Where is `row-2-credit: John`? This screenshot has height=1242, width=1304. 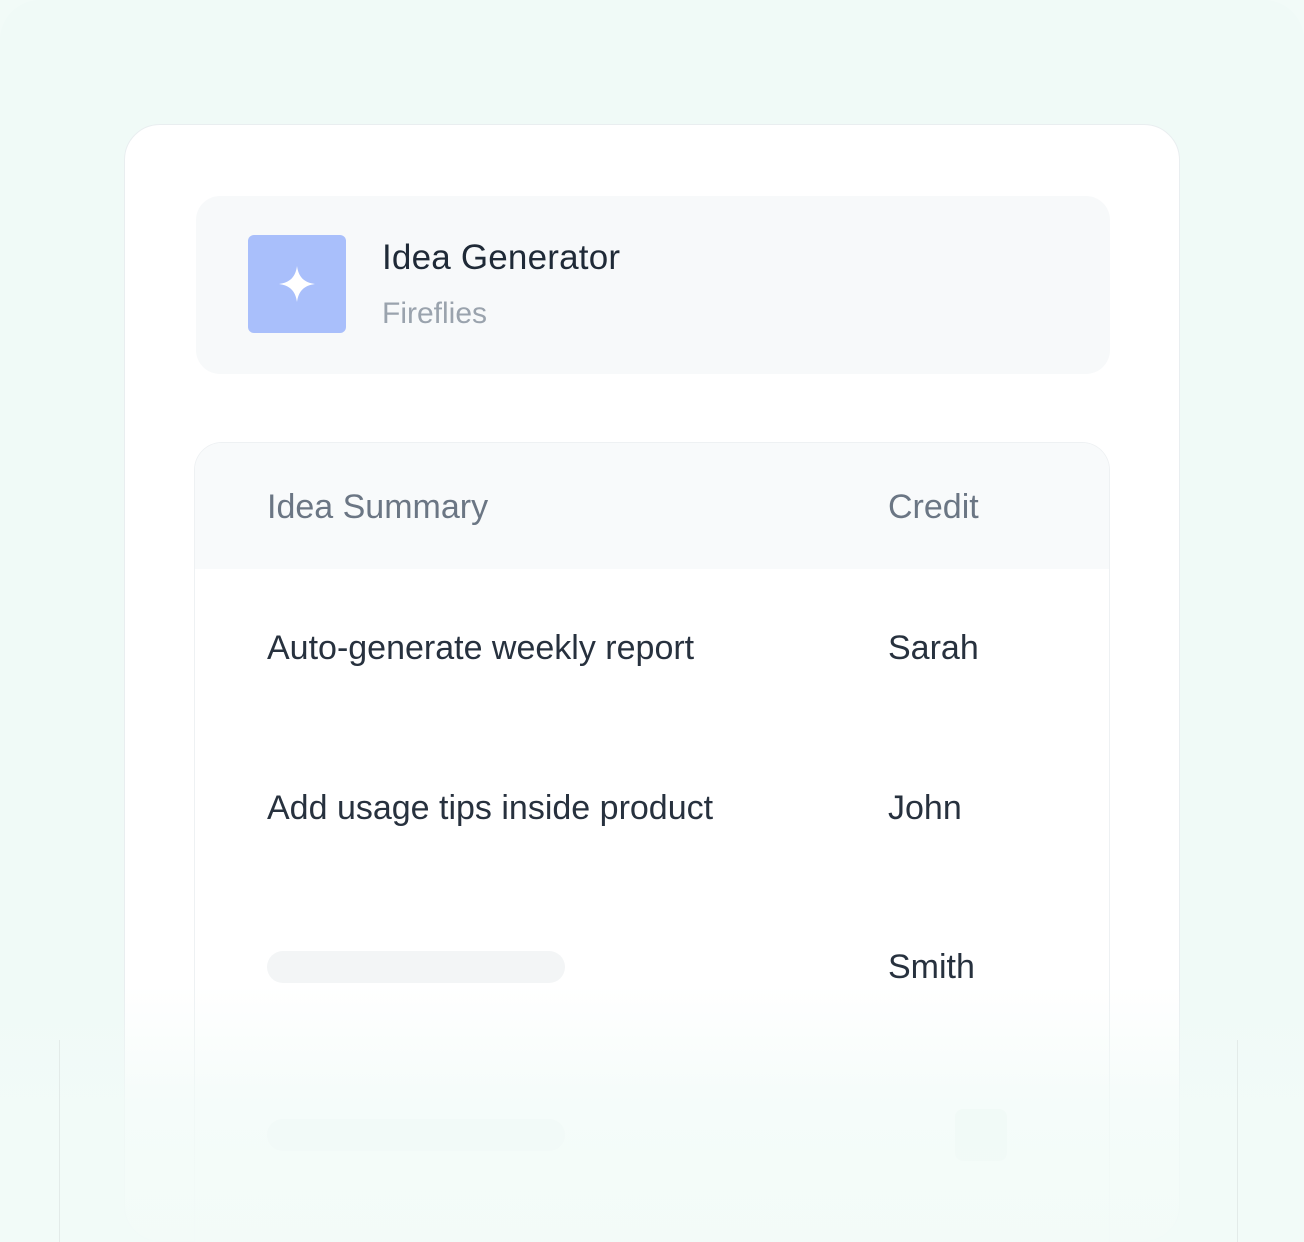
row-2-credit: John is located at coordinates (925, 808).